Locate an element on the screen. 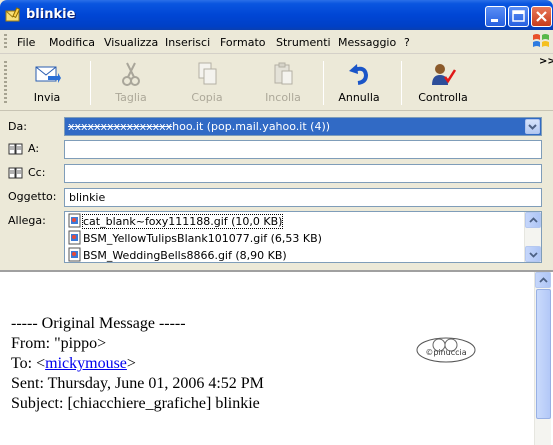  cc-label: Cc: is located at coordinates (37, 172).